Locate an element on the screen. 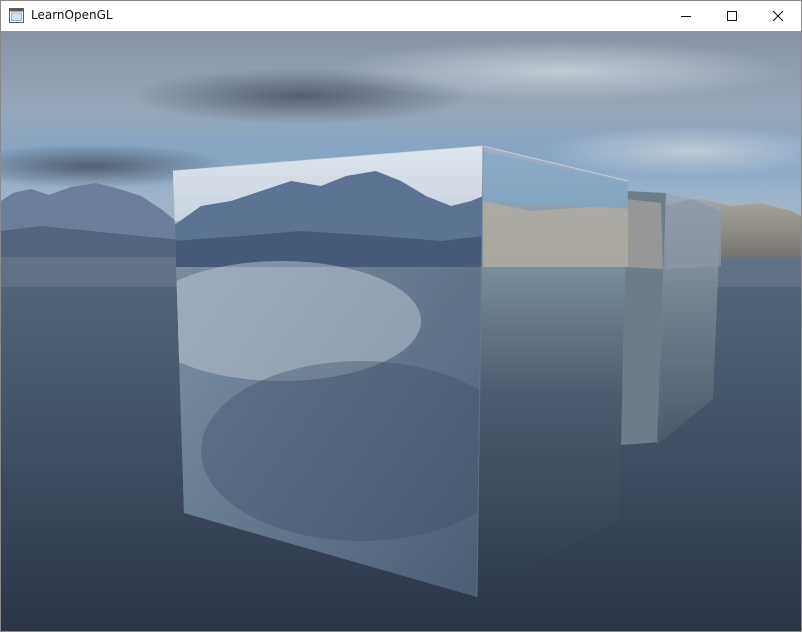  maximize-button is located at coordinates (732, 16).